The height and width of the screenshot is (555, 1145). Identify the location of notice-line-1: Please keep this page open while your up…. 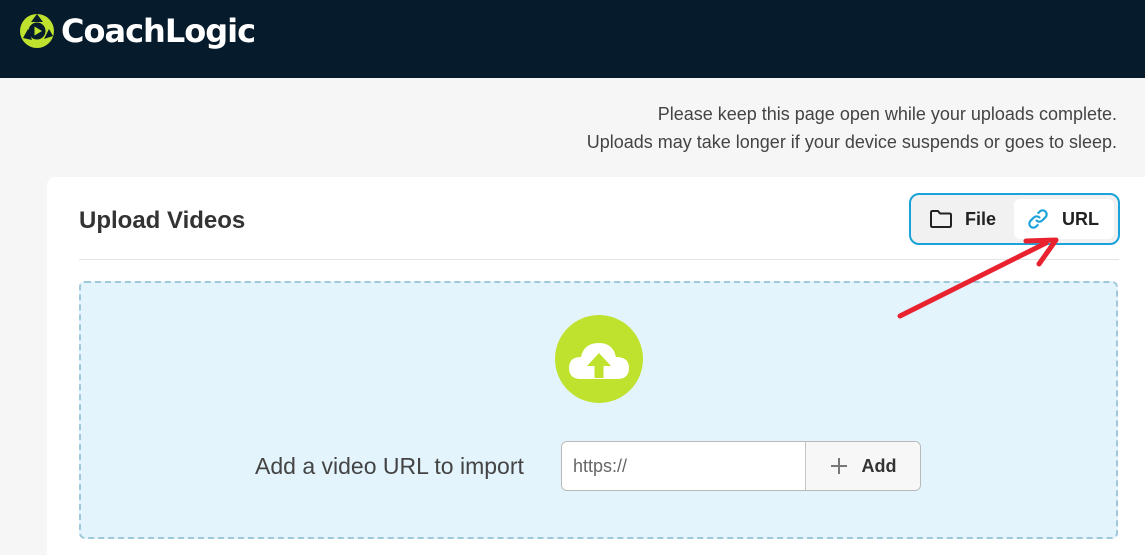
(887, 114).